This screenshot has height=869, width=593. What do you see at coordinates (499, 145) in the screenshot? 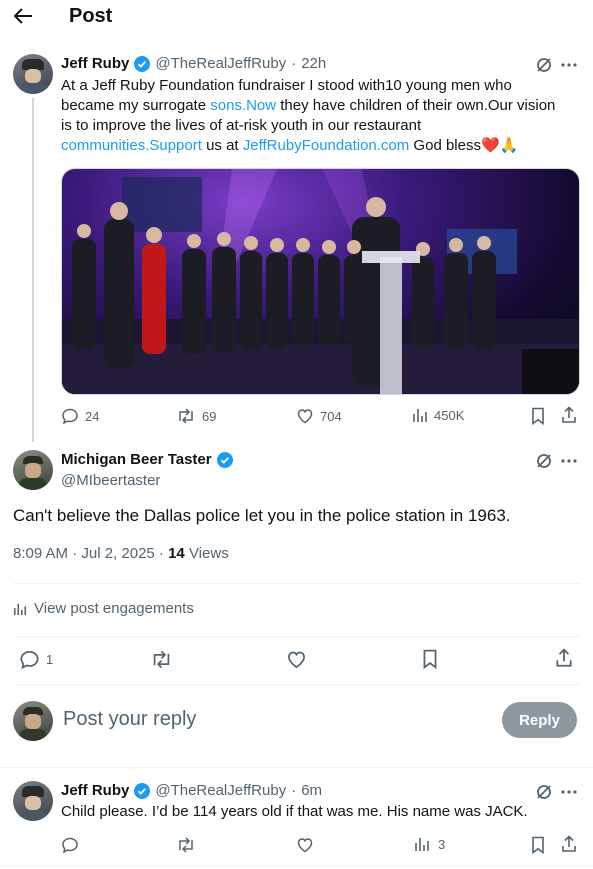
I see `emoji: ❤️🙏` at bounding box center [499, 145].